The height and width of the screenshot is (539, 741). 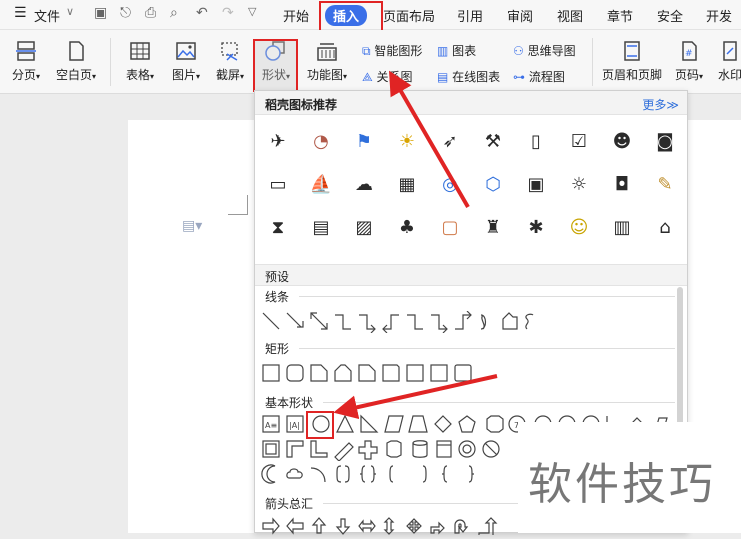 I want to click on mind-map-button: ⚇ 思维导图, so click(x=544, y=50).